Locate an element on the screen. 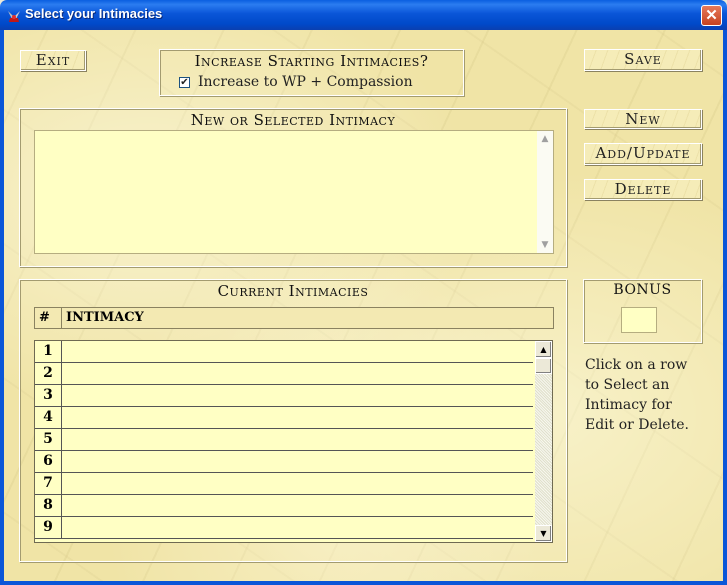  help-line: Edit or Delete. is located at coordinates (637, 425).